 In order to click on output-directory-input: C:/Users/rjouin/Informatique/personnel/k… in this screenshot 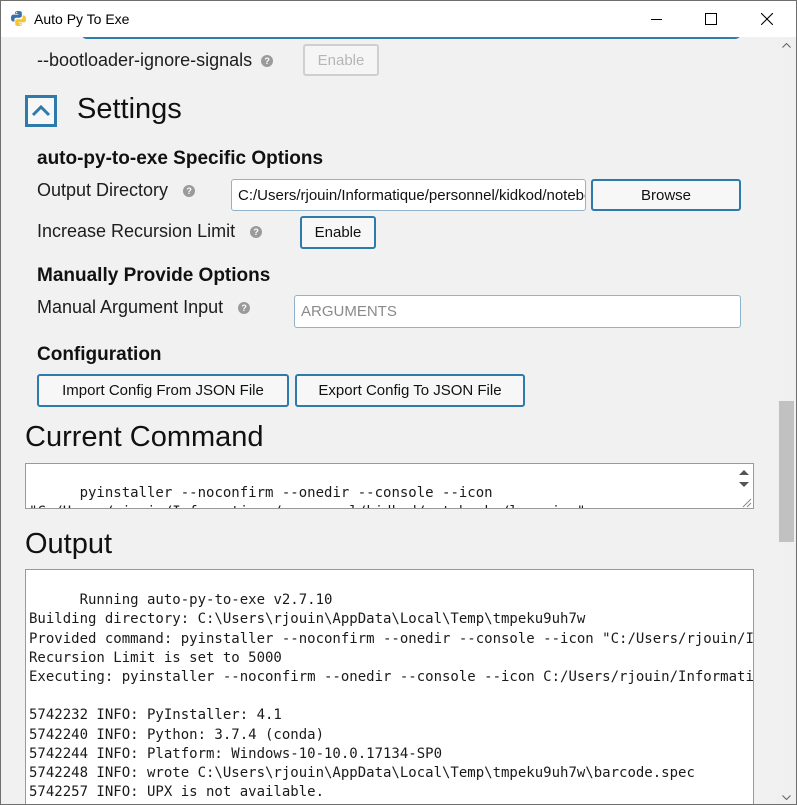, I will do `click(408, 195)`.